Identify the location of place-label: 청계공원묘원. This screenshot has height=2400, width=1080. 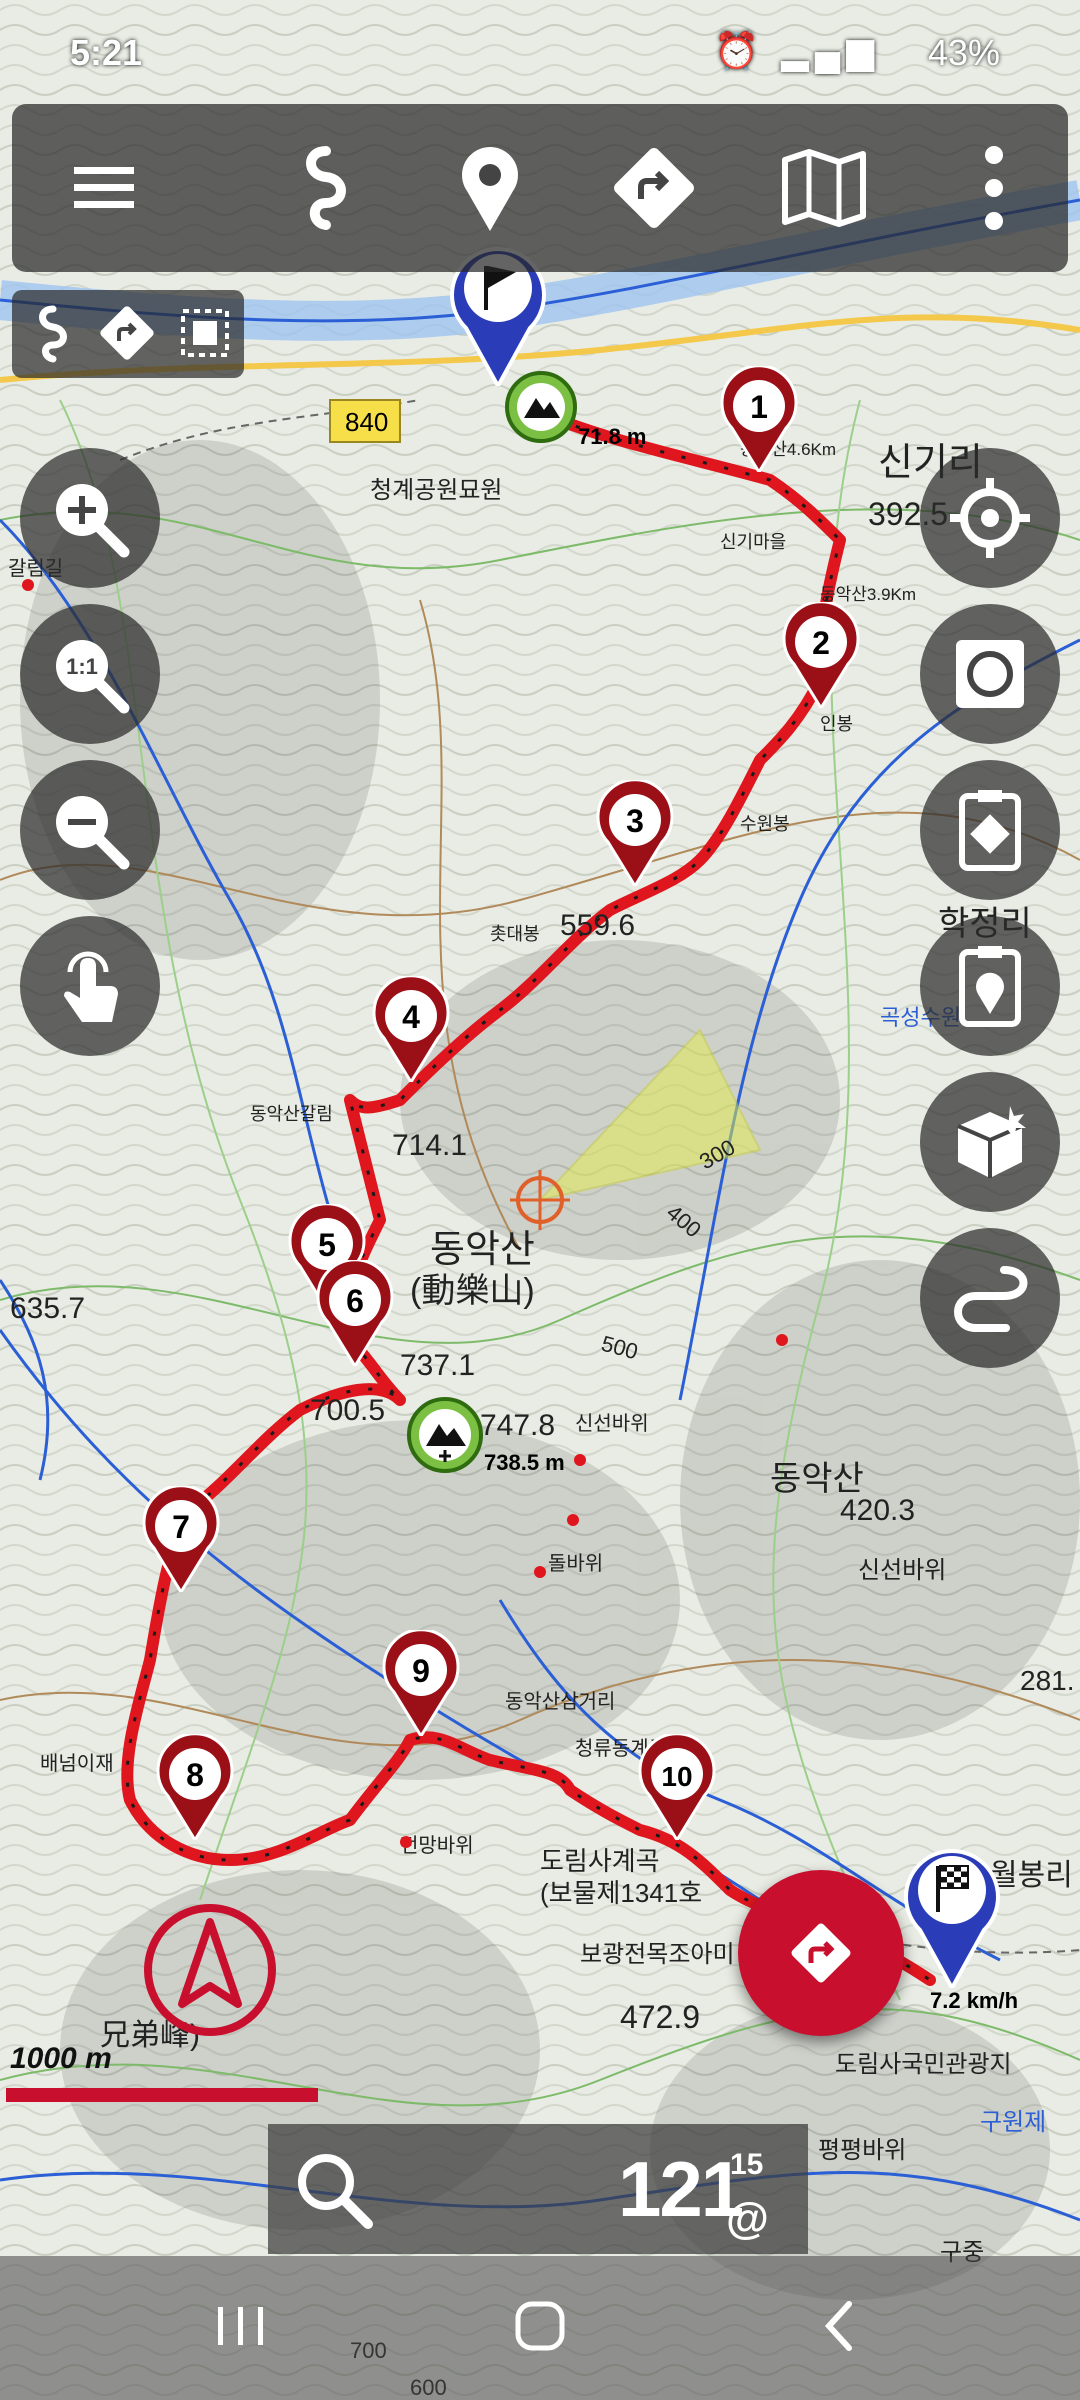
(436, 490).